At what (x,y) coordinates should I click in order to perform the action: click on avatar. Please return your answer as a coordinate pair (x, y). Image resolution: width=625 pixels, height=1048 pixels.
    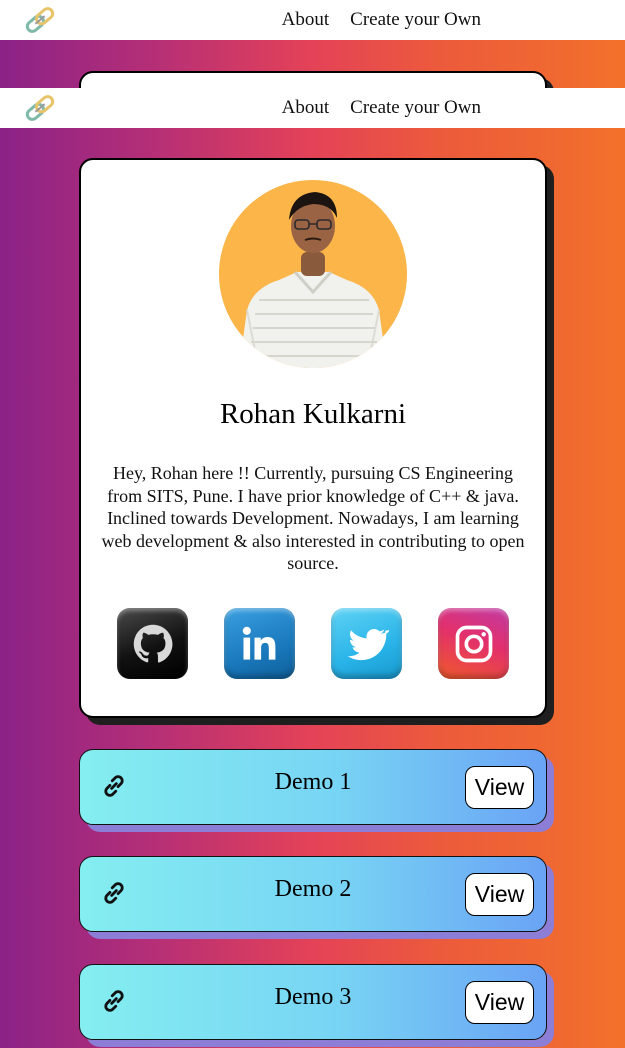
    Looking at the image, I should click on (313, 274).